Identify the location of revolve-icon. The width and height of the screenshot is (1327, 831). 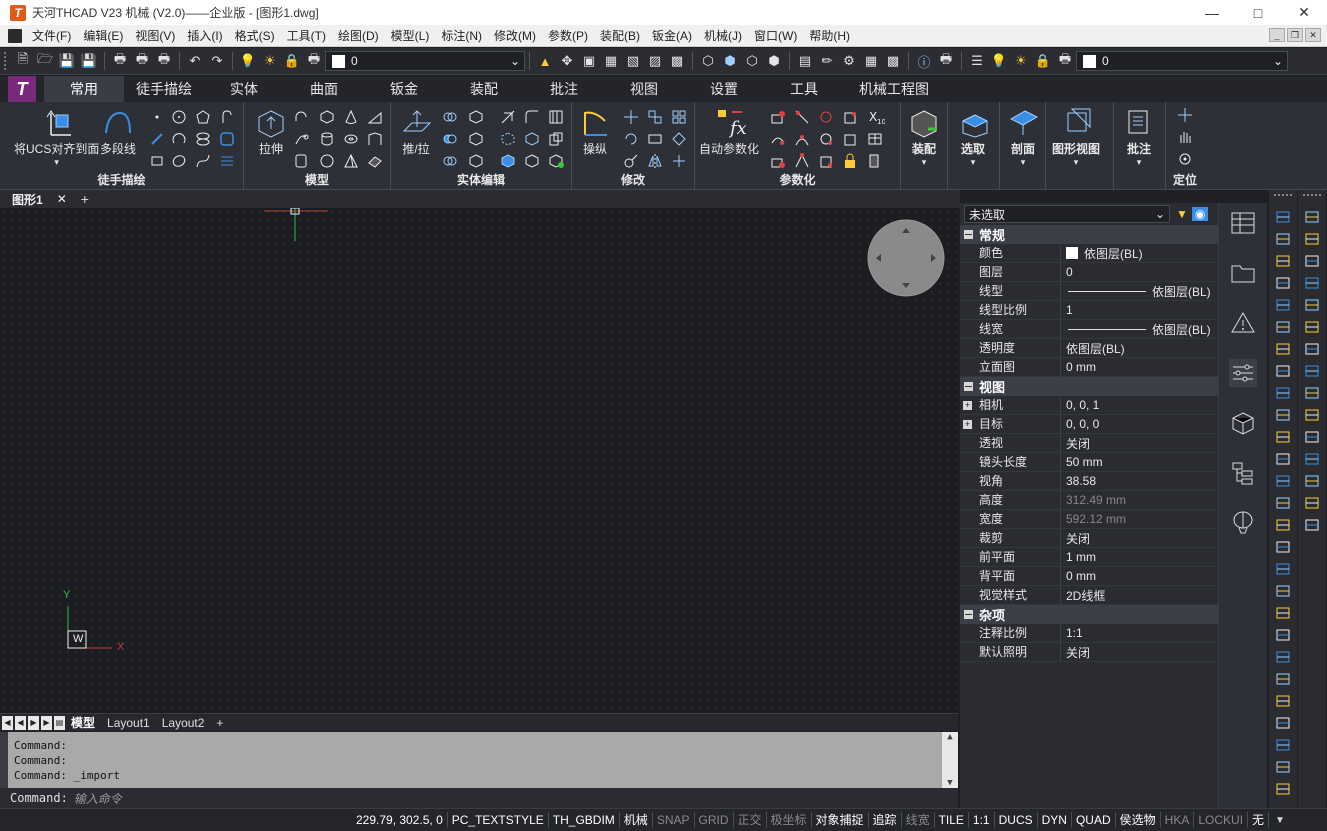
(301, 117).